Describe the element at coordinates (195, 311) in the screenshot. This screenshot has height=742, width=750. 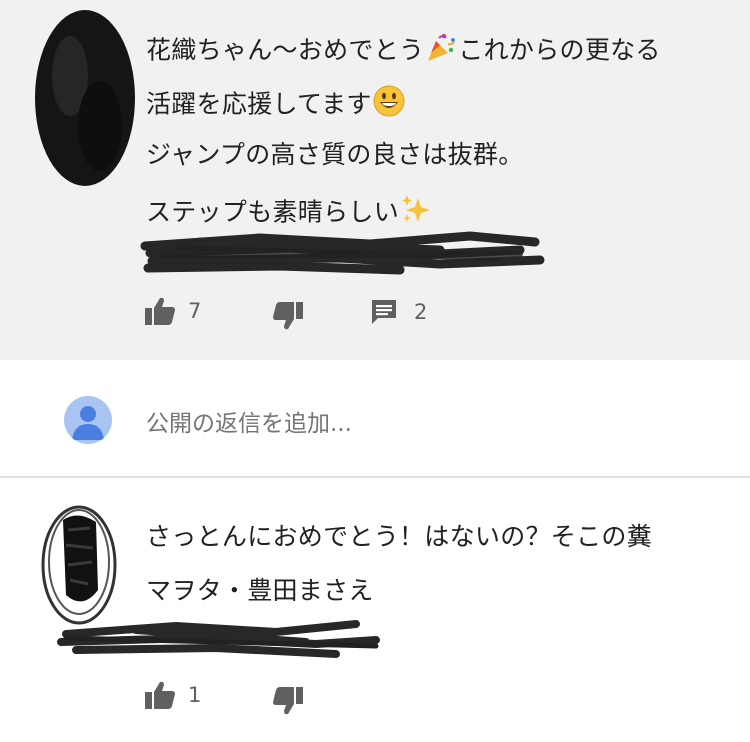
I see `like-count: 7` at that location.